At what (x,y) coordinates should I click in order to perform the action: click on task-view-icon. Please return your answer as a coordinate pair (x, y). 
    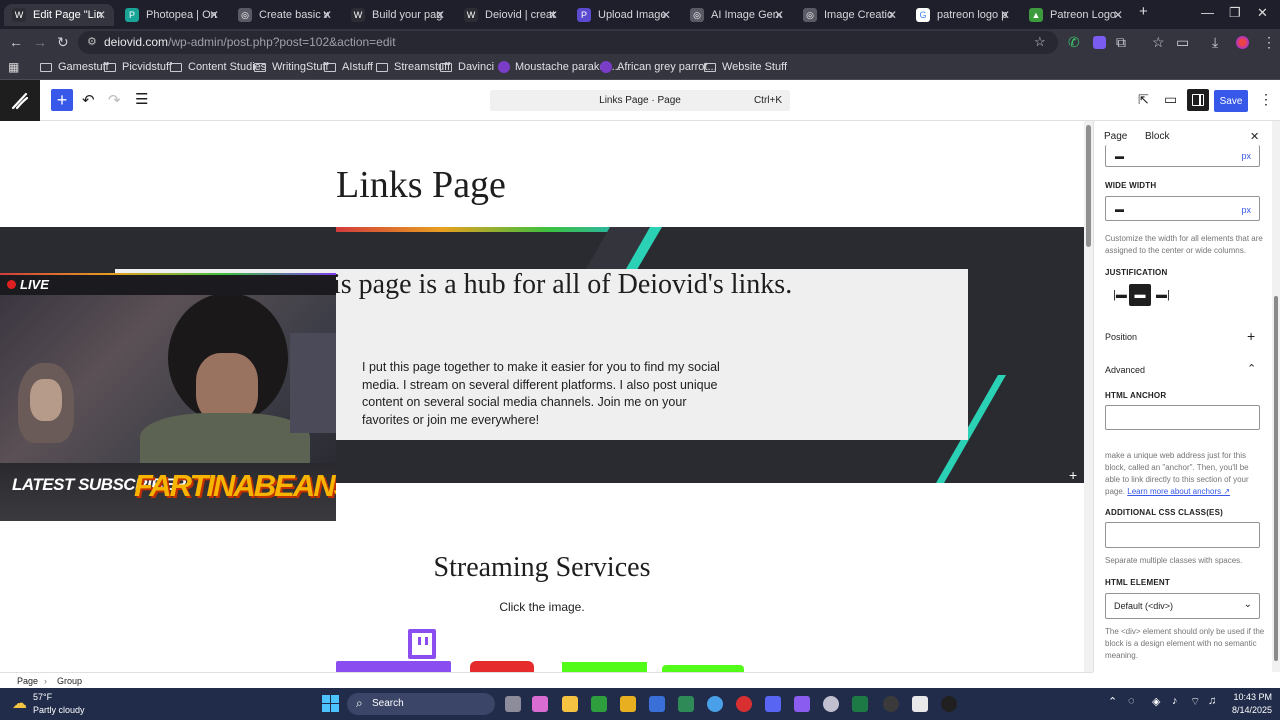
    Looking at the image, I should click on (513, 704).